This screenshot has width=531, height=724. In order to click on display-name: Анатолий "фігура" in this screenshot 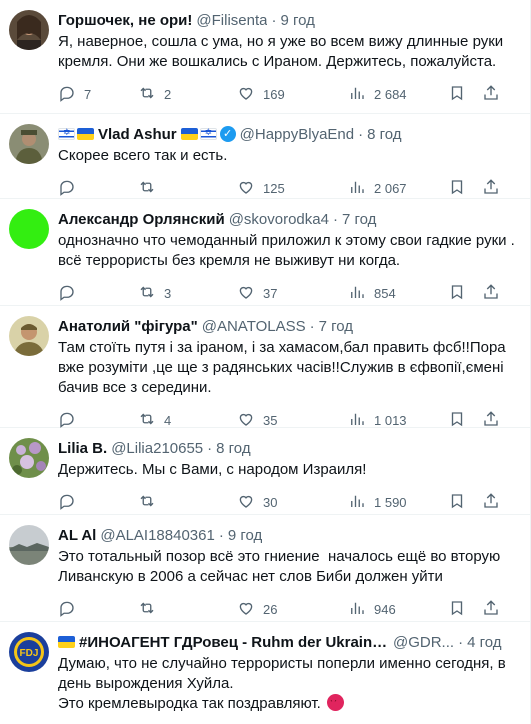, I will do `click(128, 326)`.